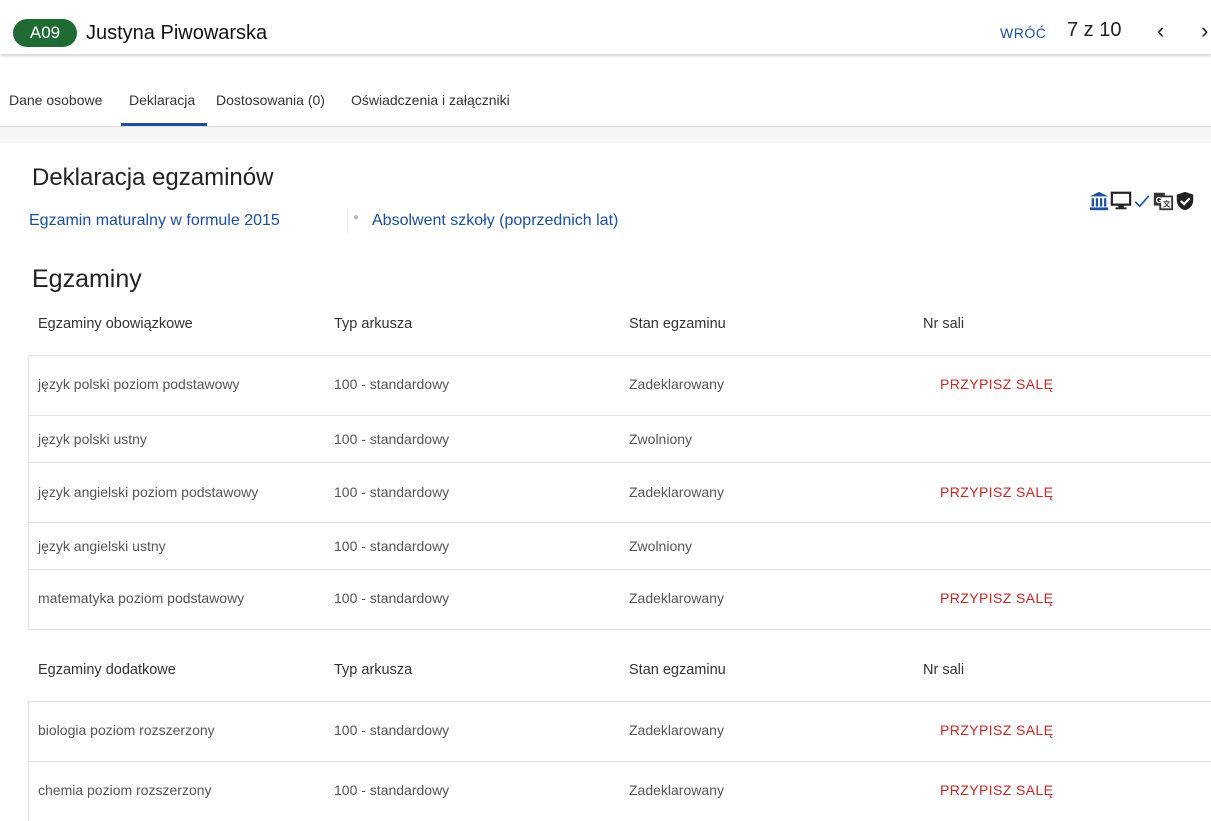 This screenshot has height=821, width=1211. Describe the element at coordinates (107, 670) in the screenshot. I see `column-header-subject: Egzaminy dodatkowe` at that location.